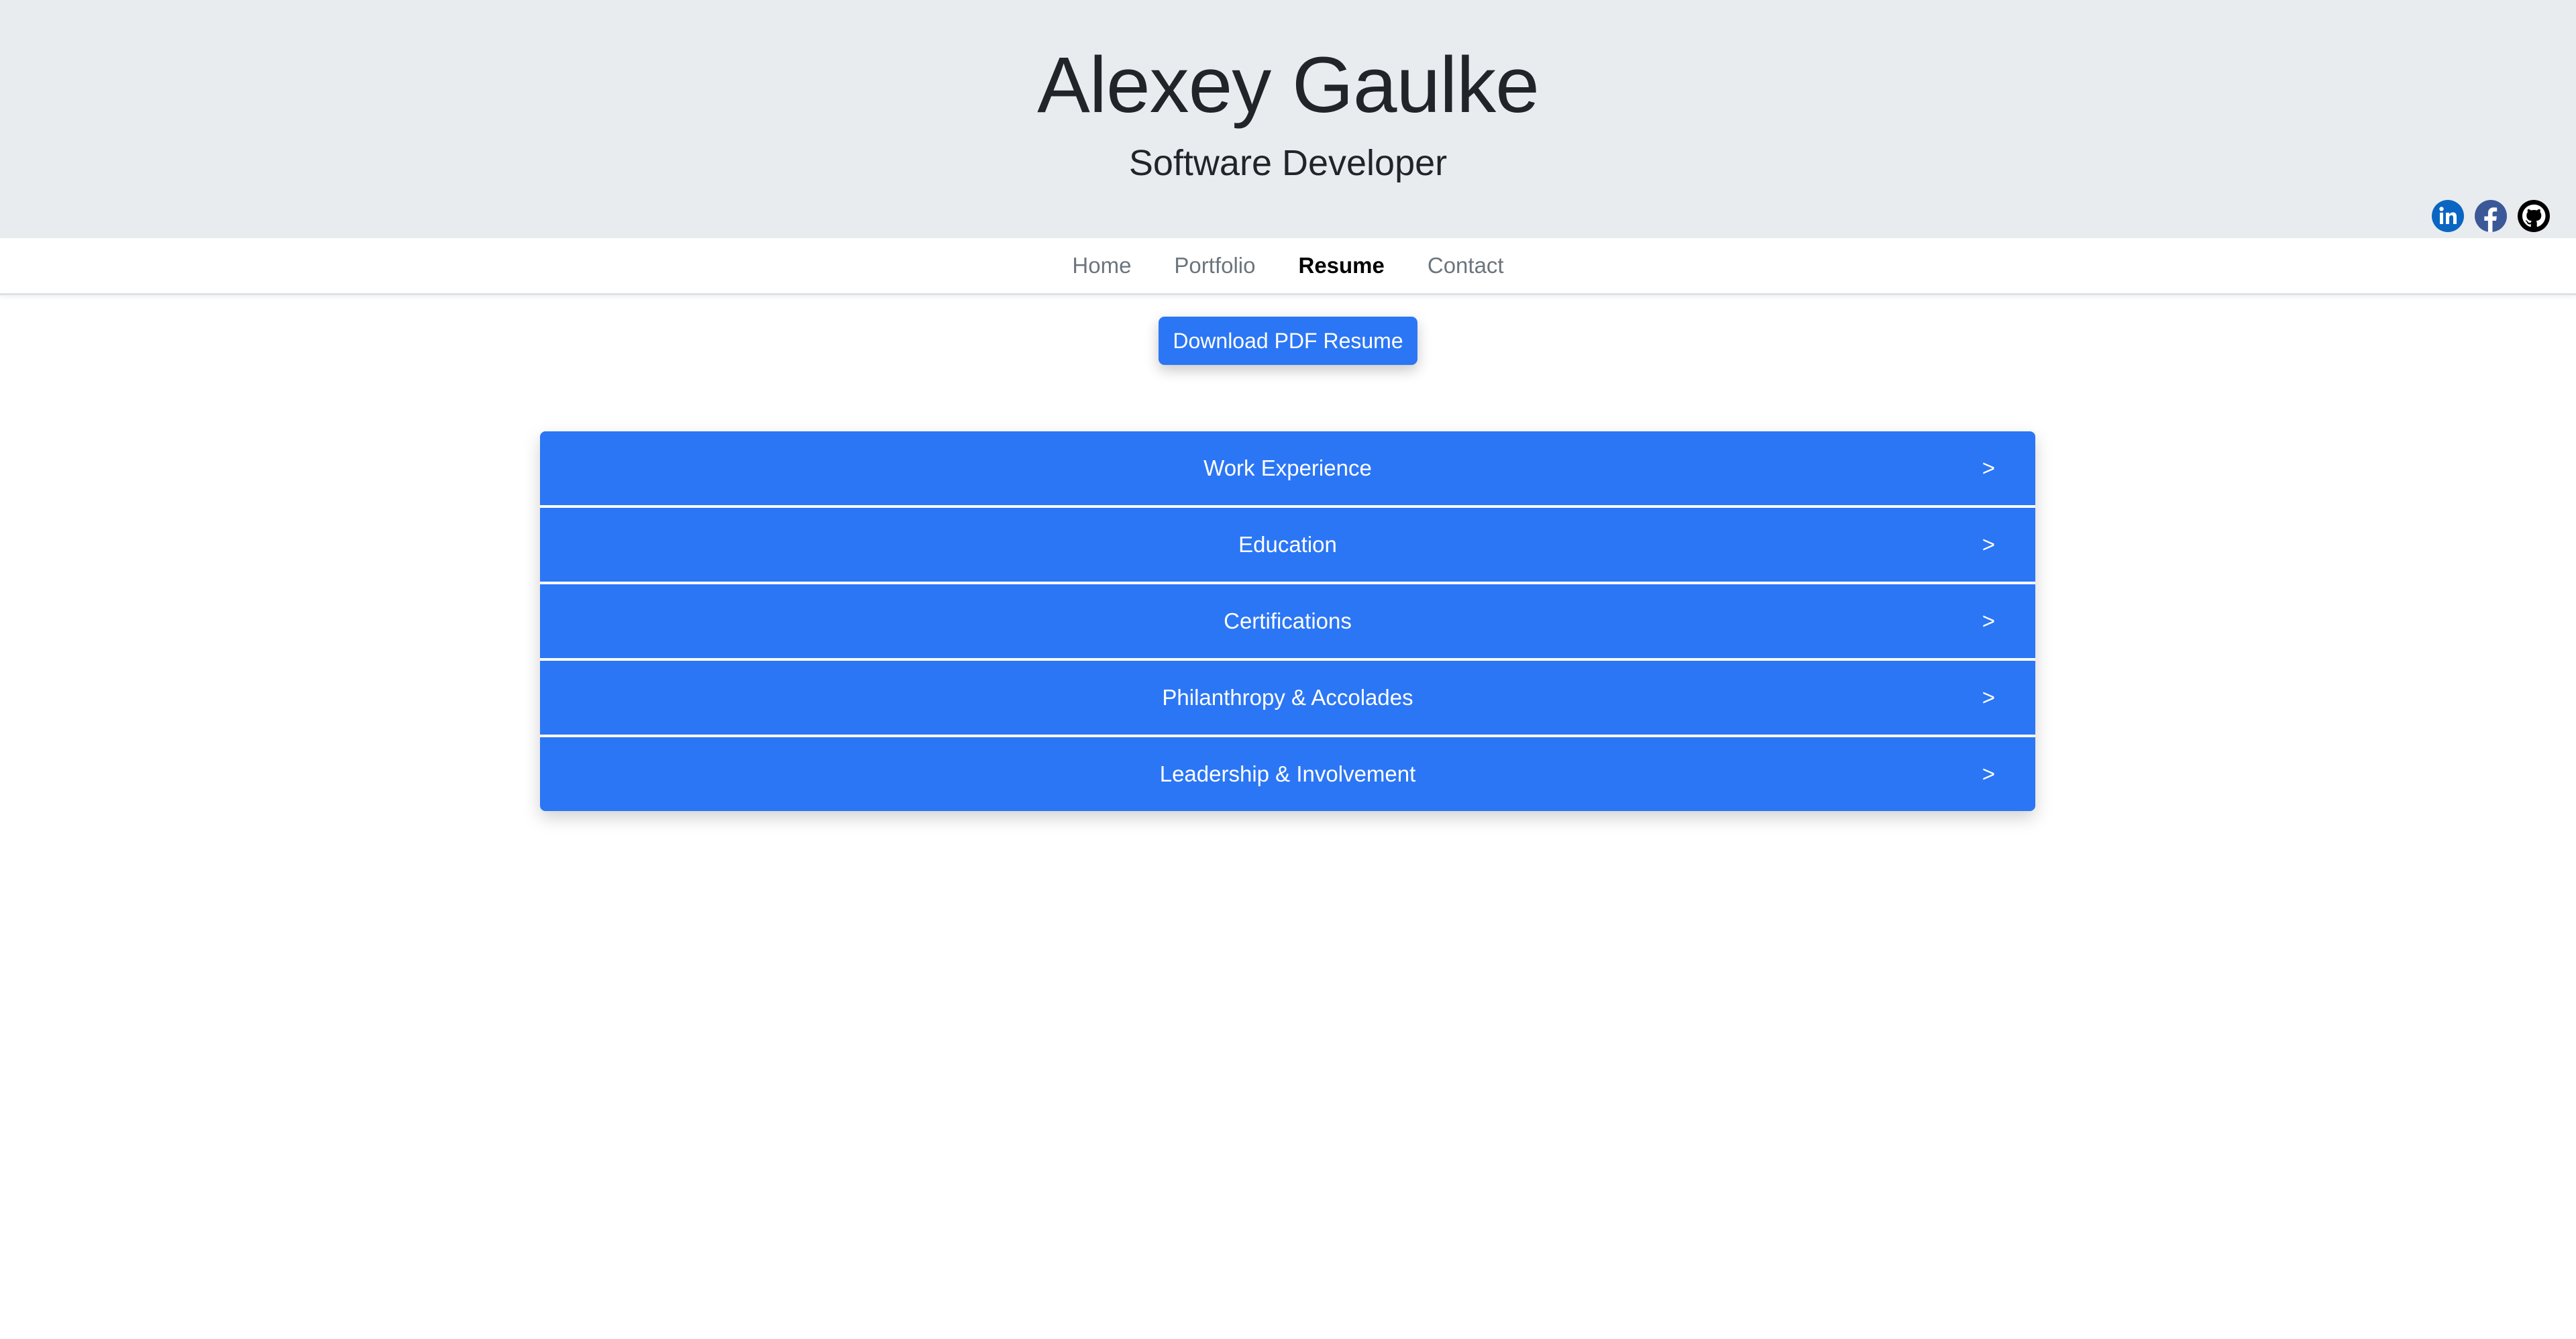 The width and height of the screenshot is (2576, 1339). I want to click on accordion-label: Education, so click(1287, 544).